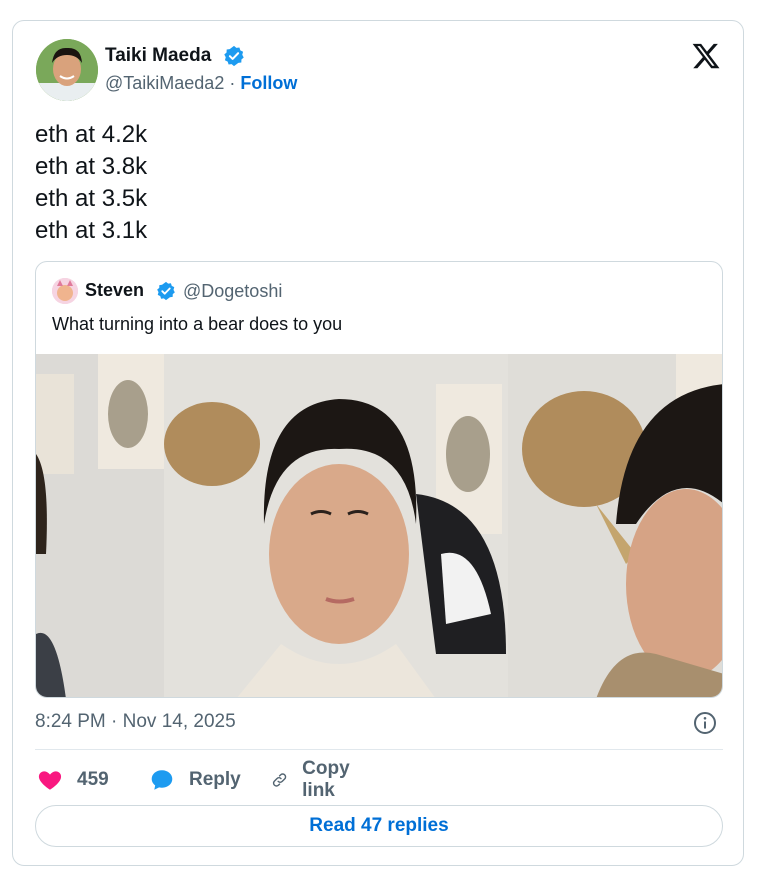  What do you see at coordinates (73, 780) in the screenshot?
I see `like-button: 459` at bounding box center [73, 780].